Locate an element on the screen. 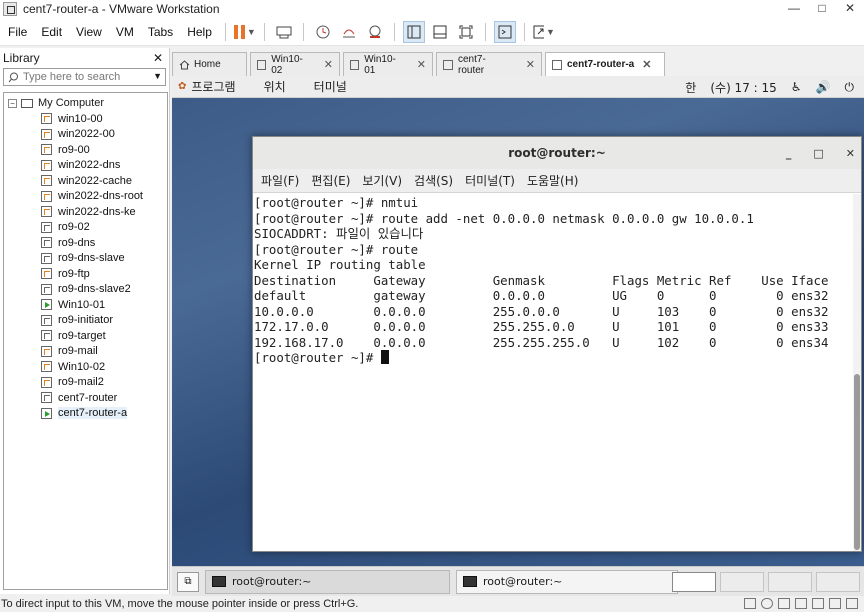 The height and width of the screenshot is (612, 864). snapshot-manager-button is located at coordinates (375, 32).